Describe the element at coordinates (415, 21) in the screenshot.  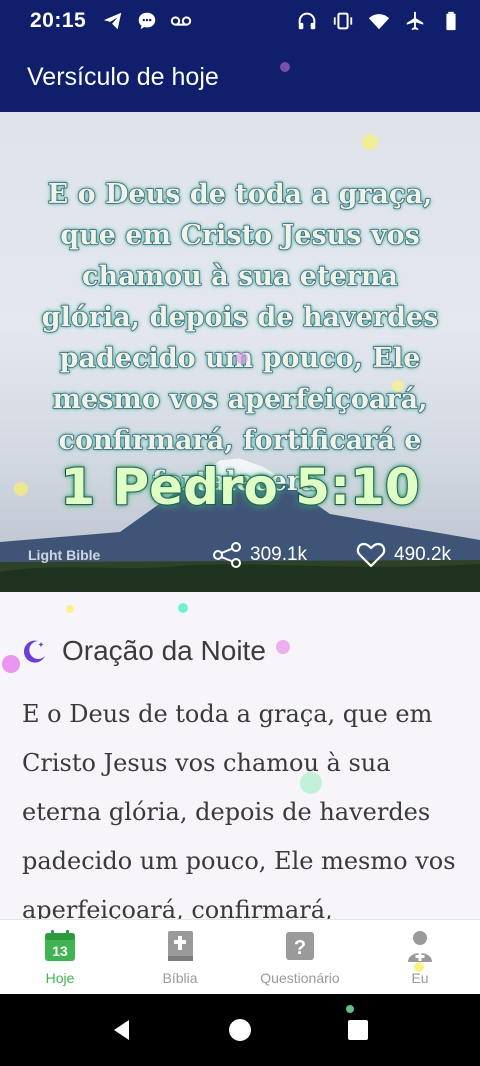
I see `airplane-icon` at that location.